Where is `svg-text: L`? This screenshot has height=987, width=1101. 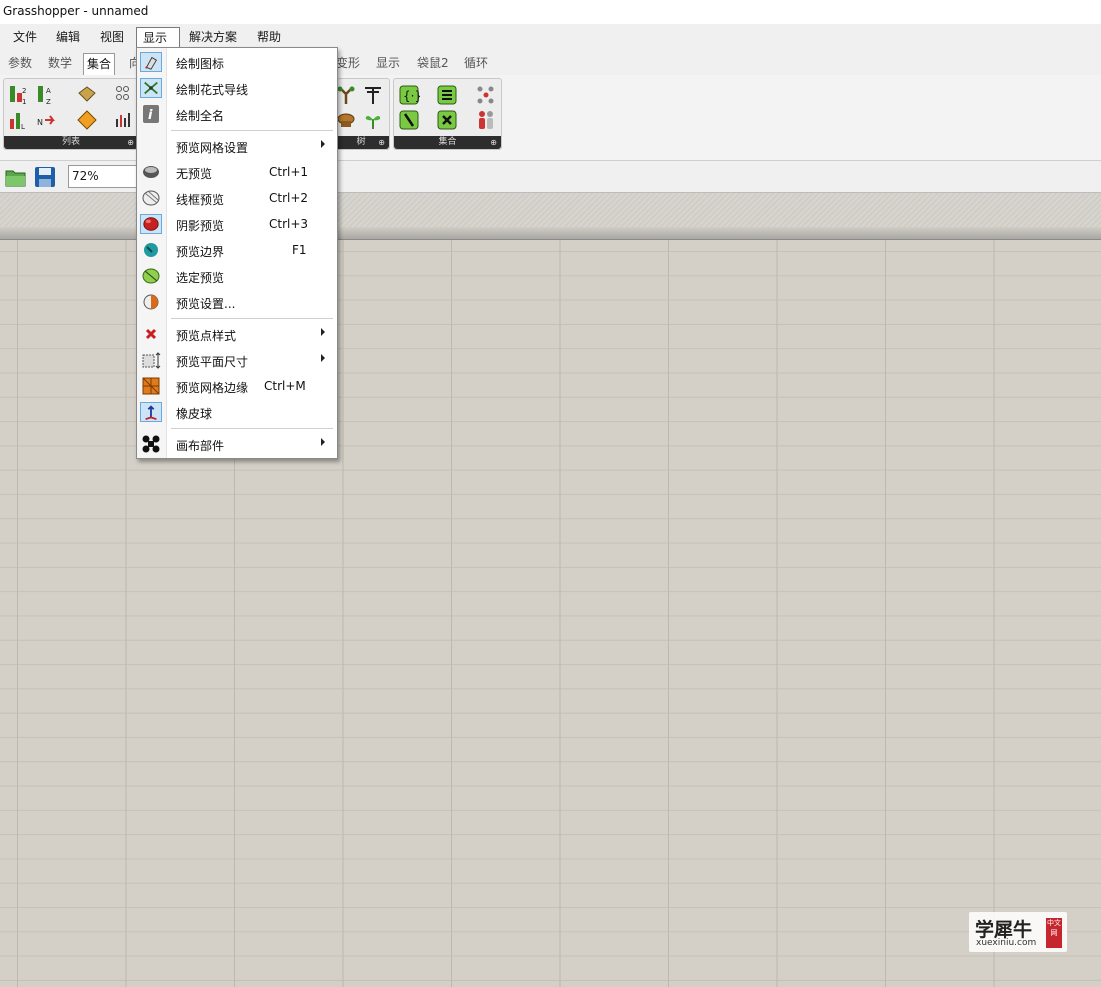 svg-text: L is located at coordinates (23, 127).